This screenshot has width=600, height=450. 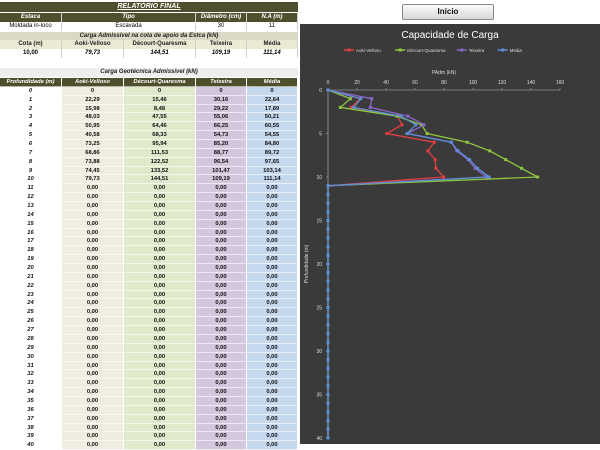 What do you see at coordinates (272, 180) in the screenshot?
I see `media-cell: 111,14` at bounding box center [272, 180].